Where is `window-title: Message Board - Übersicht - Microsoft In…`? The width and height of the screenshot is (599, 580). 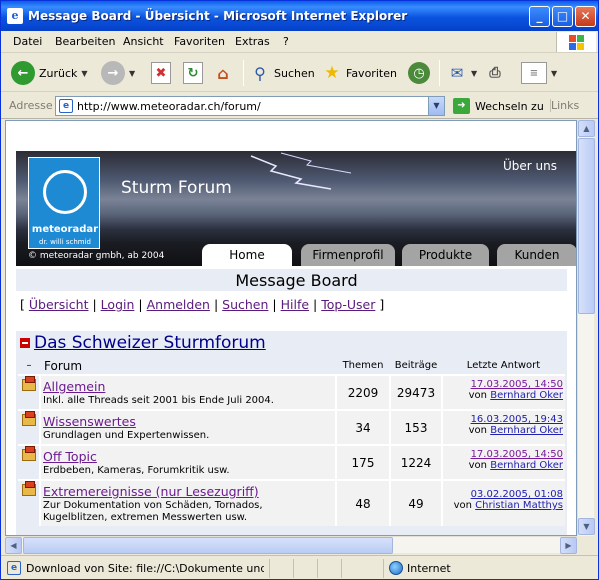 window-title: Message Board - Übersicht - Microsoft In… is located at coordinates (218, 16).